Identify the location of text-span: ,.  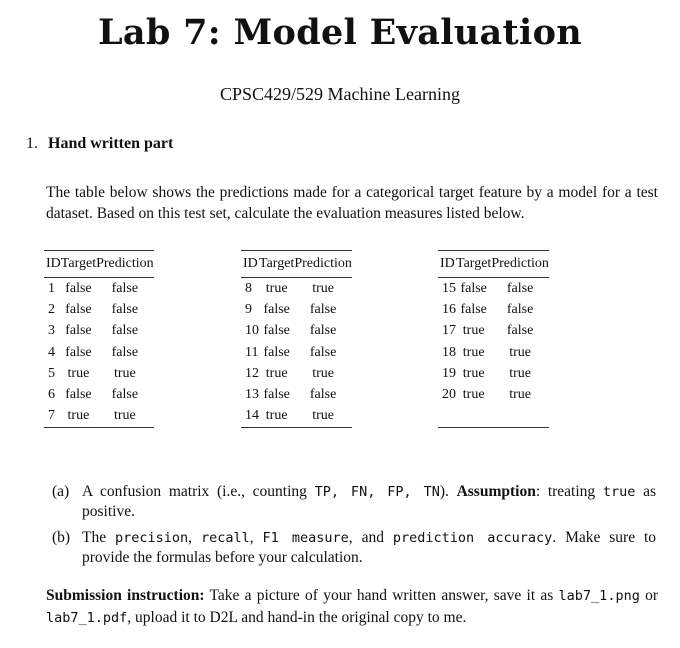
(194, 537).